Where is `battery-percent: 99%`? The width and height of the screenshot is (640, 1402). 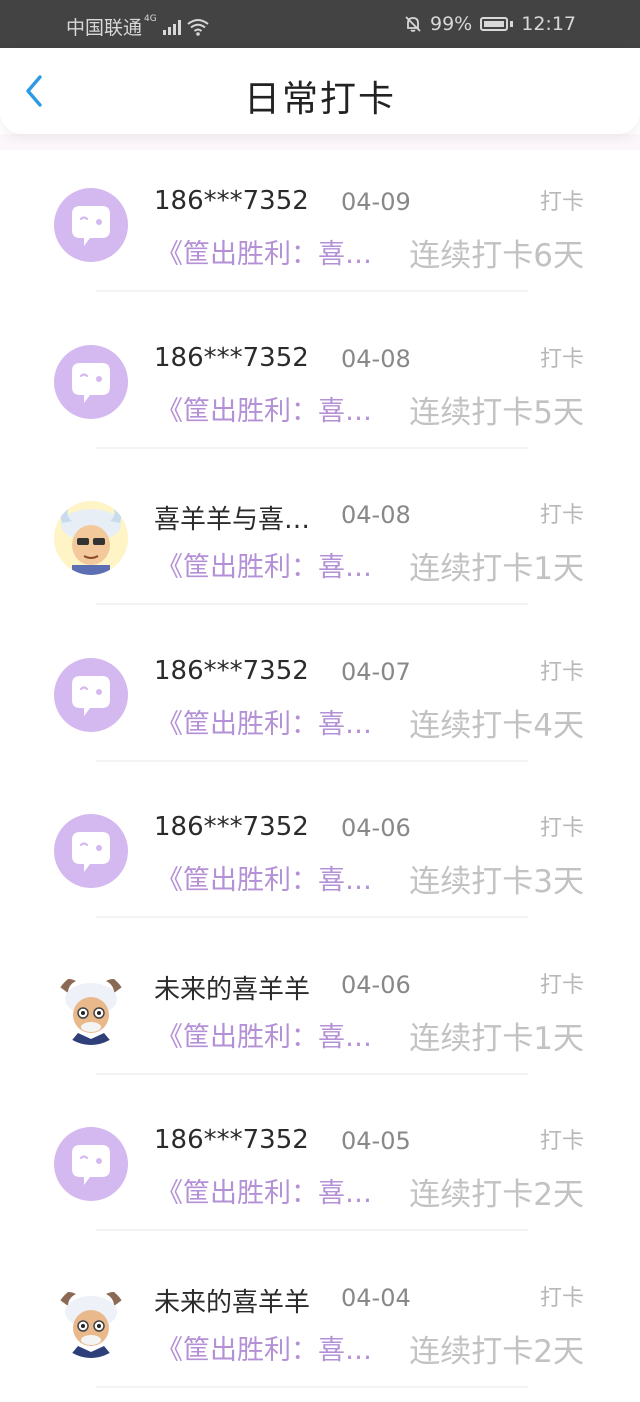
battery-percent: 99% is located at coordinates (451, 24).